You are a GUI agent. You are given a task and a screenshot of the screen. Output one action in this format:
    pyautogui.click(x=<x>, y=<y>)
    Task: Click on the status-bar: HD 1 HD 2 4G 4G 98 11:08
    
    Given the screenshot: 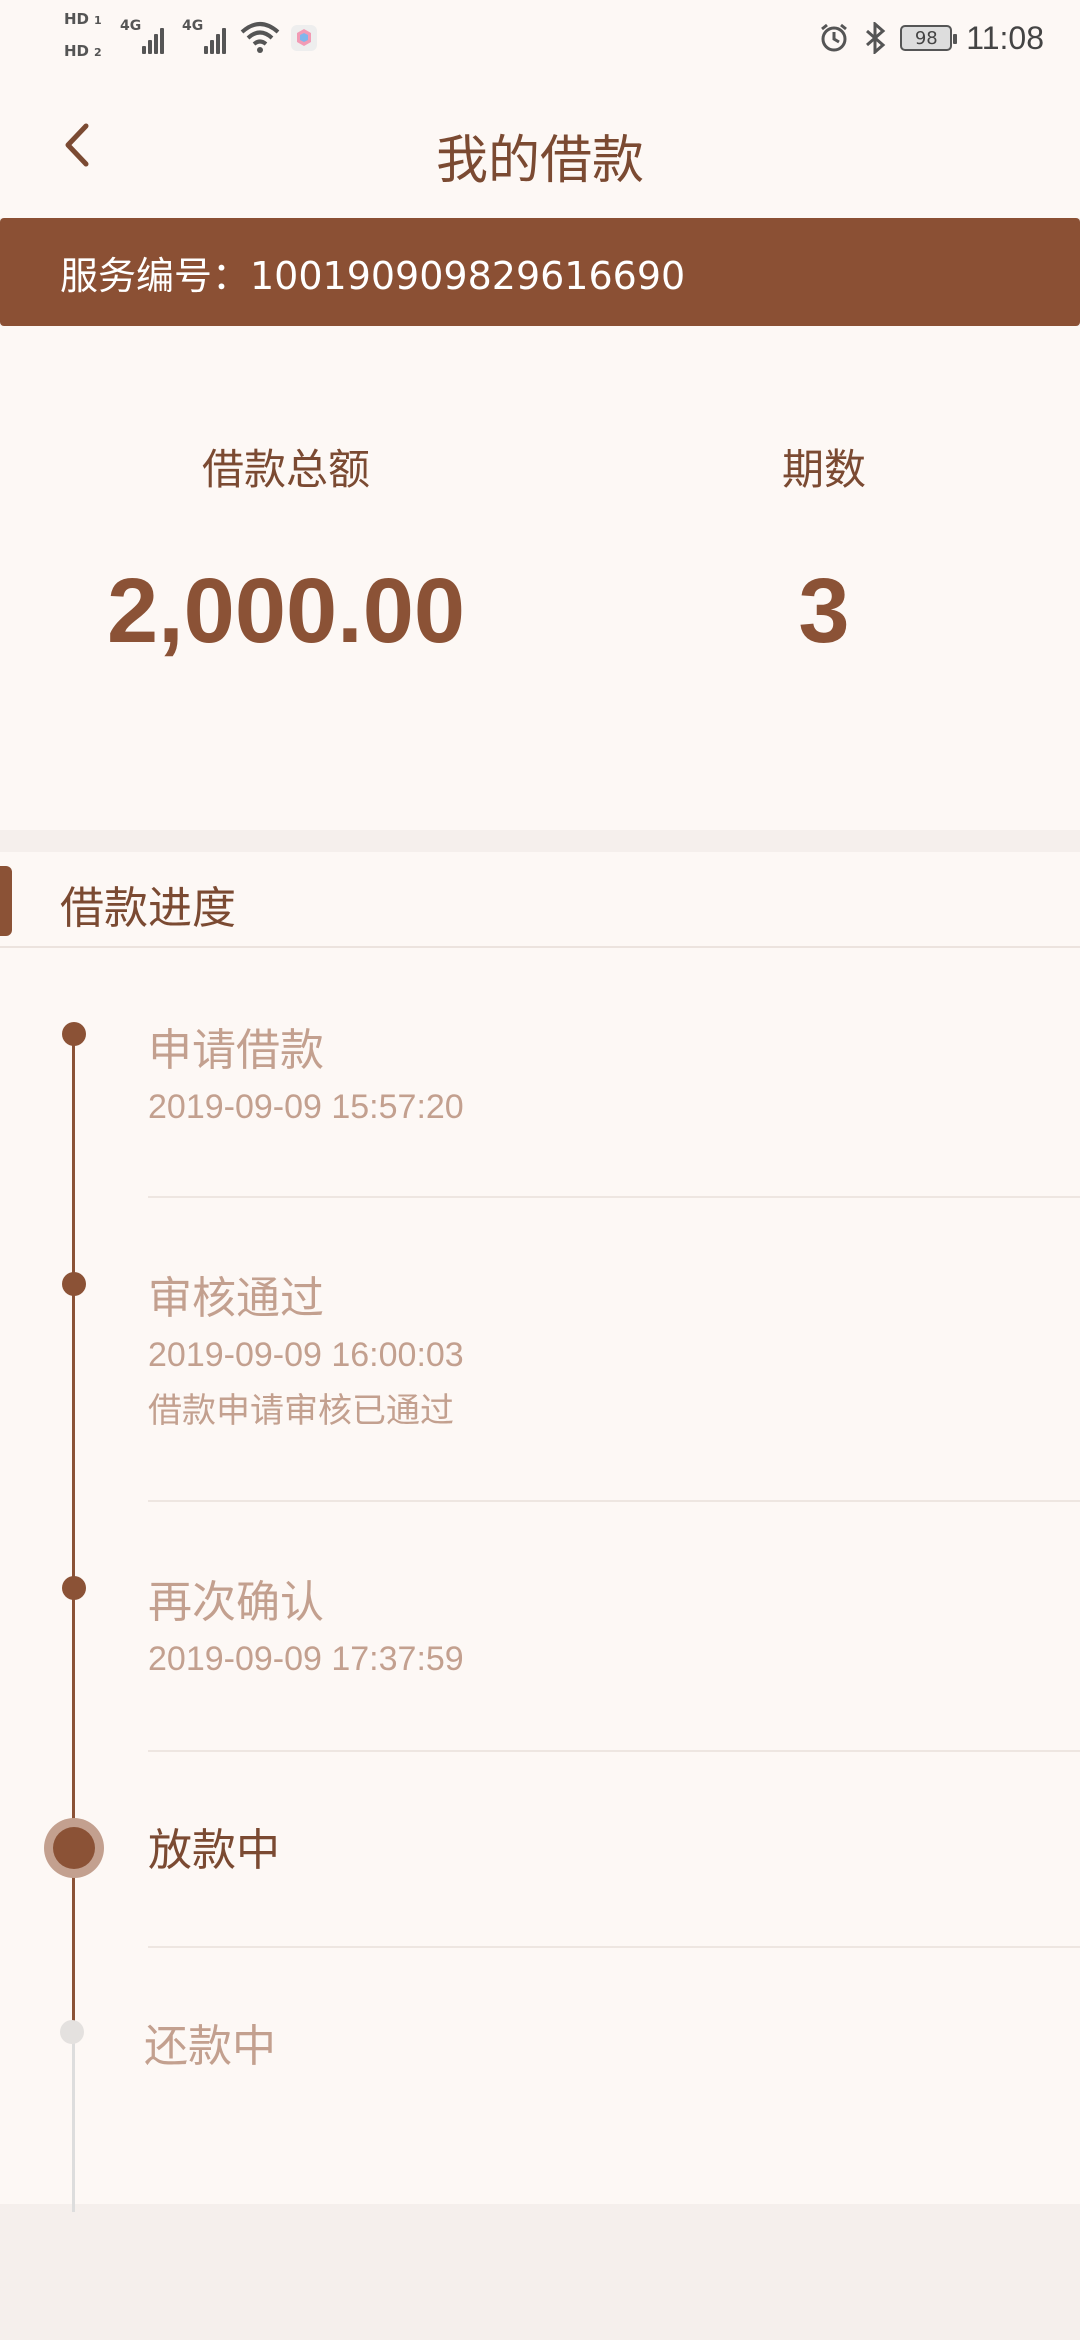 What is the action you would take?
    pyautogui.click(x=540, y=39)
    